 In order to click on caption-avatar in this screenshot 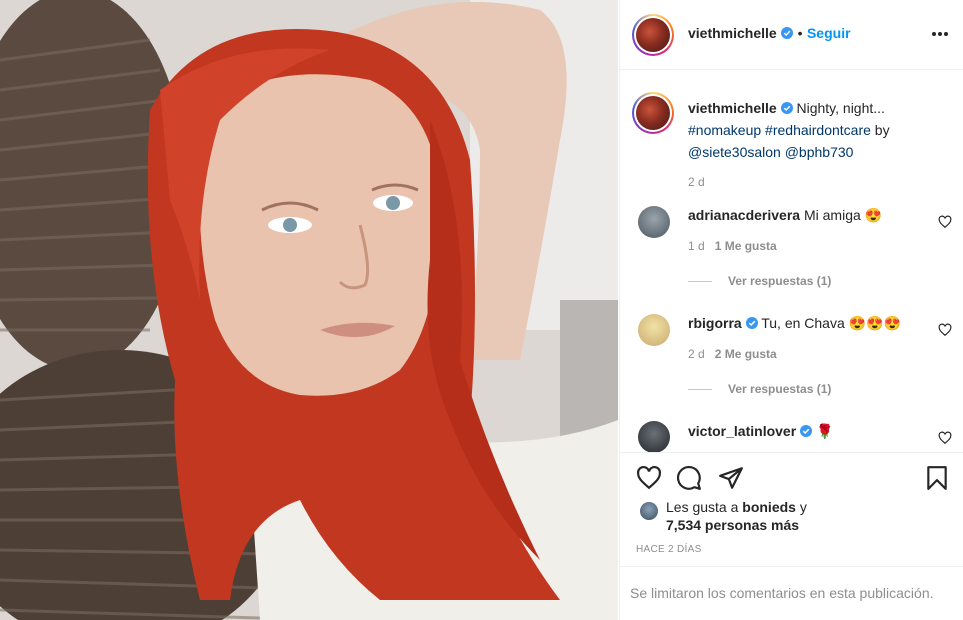, I will do `click(653, 113)`.